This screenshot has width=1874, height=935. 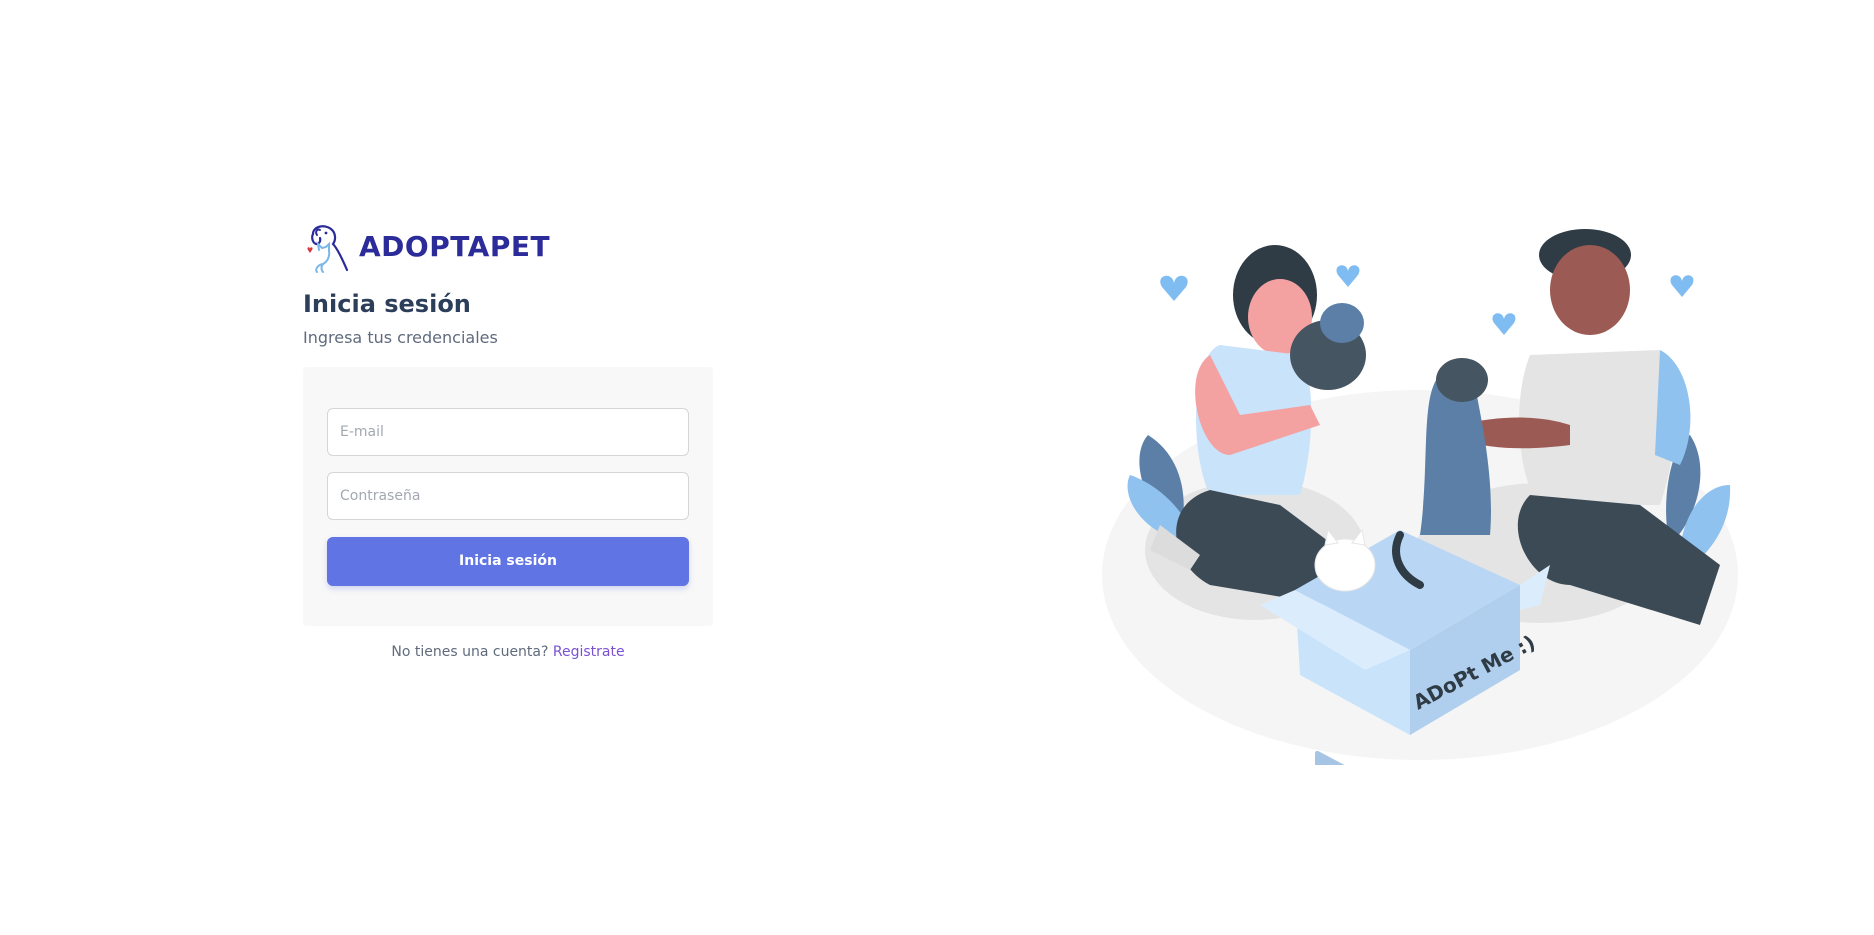 I want to click on password-input, so click(x=508, y=495).